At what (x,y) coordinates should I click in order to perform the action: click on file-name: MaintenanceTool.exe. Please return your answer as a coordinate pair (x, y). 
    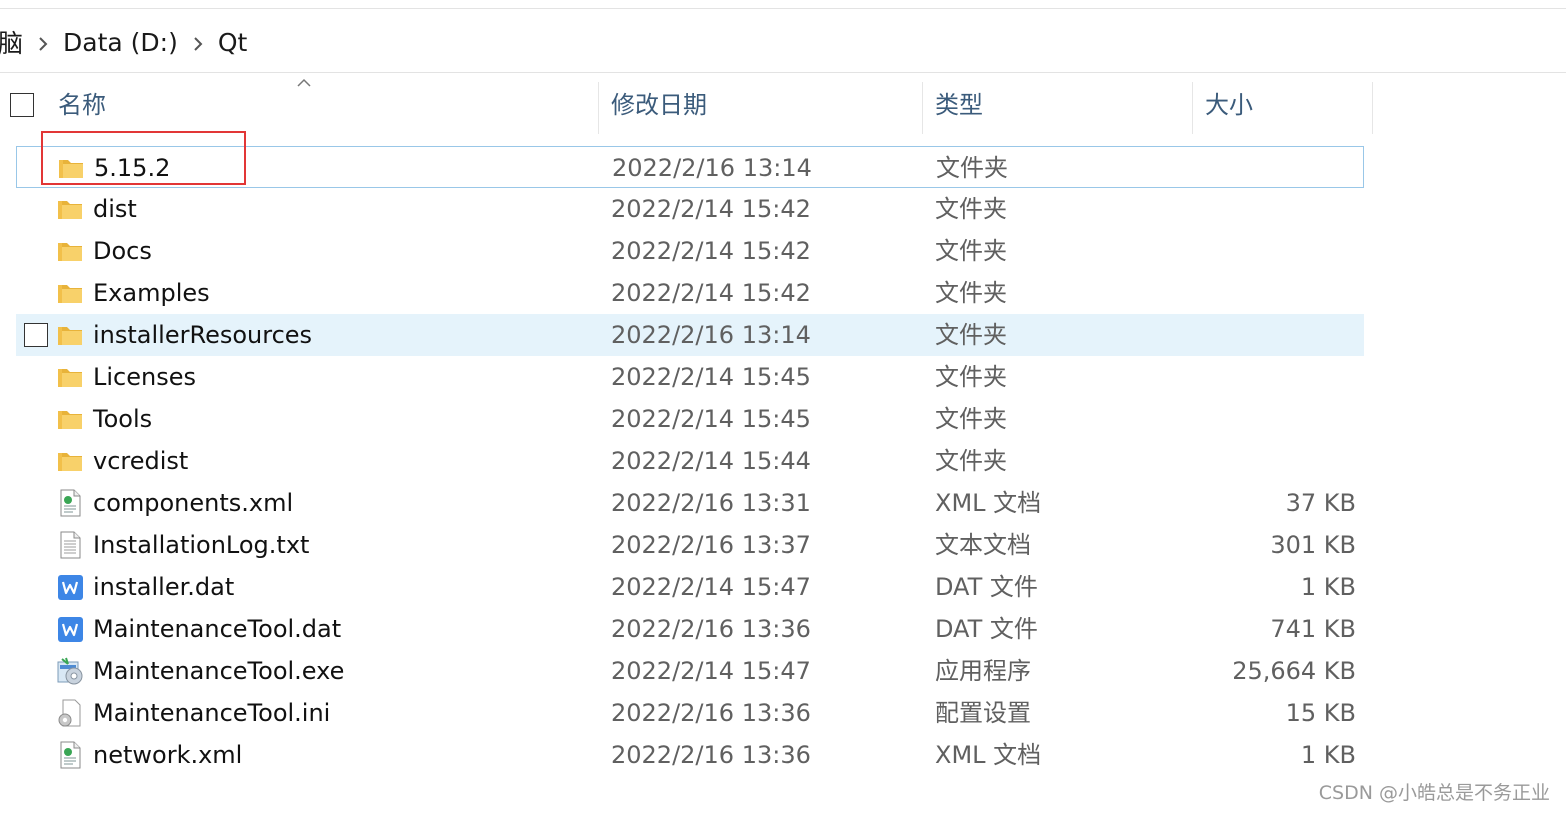
    Looking at the image, I should click on (218, 671).